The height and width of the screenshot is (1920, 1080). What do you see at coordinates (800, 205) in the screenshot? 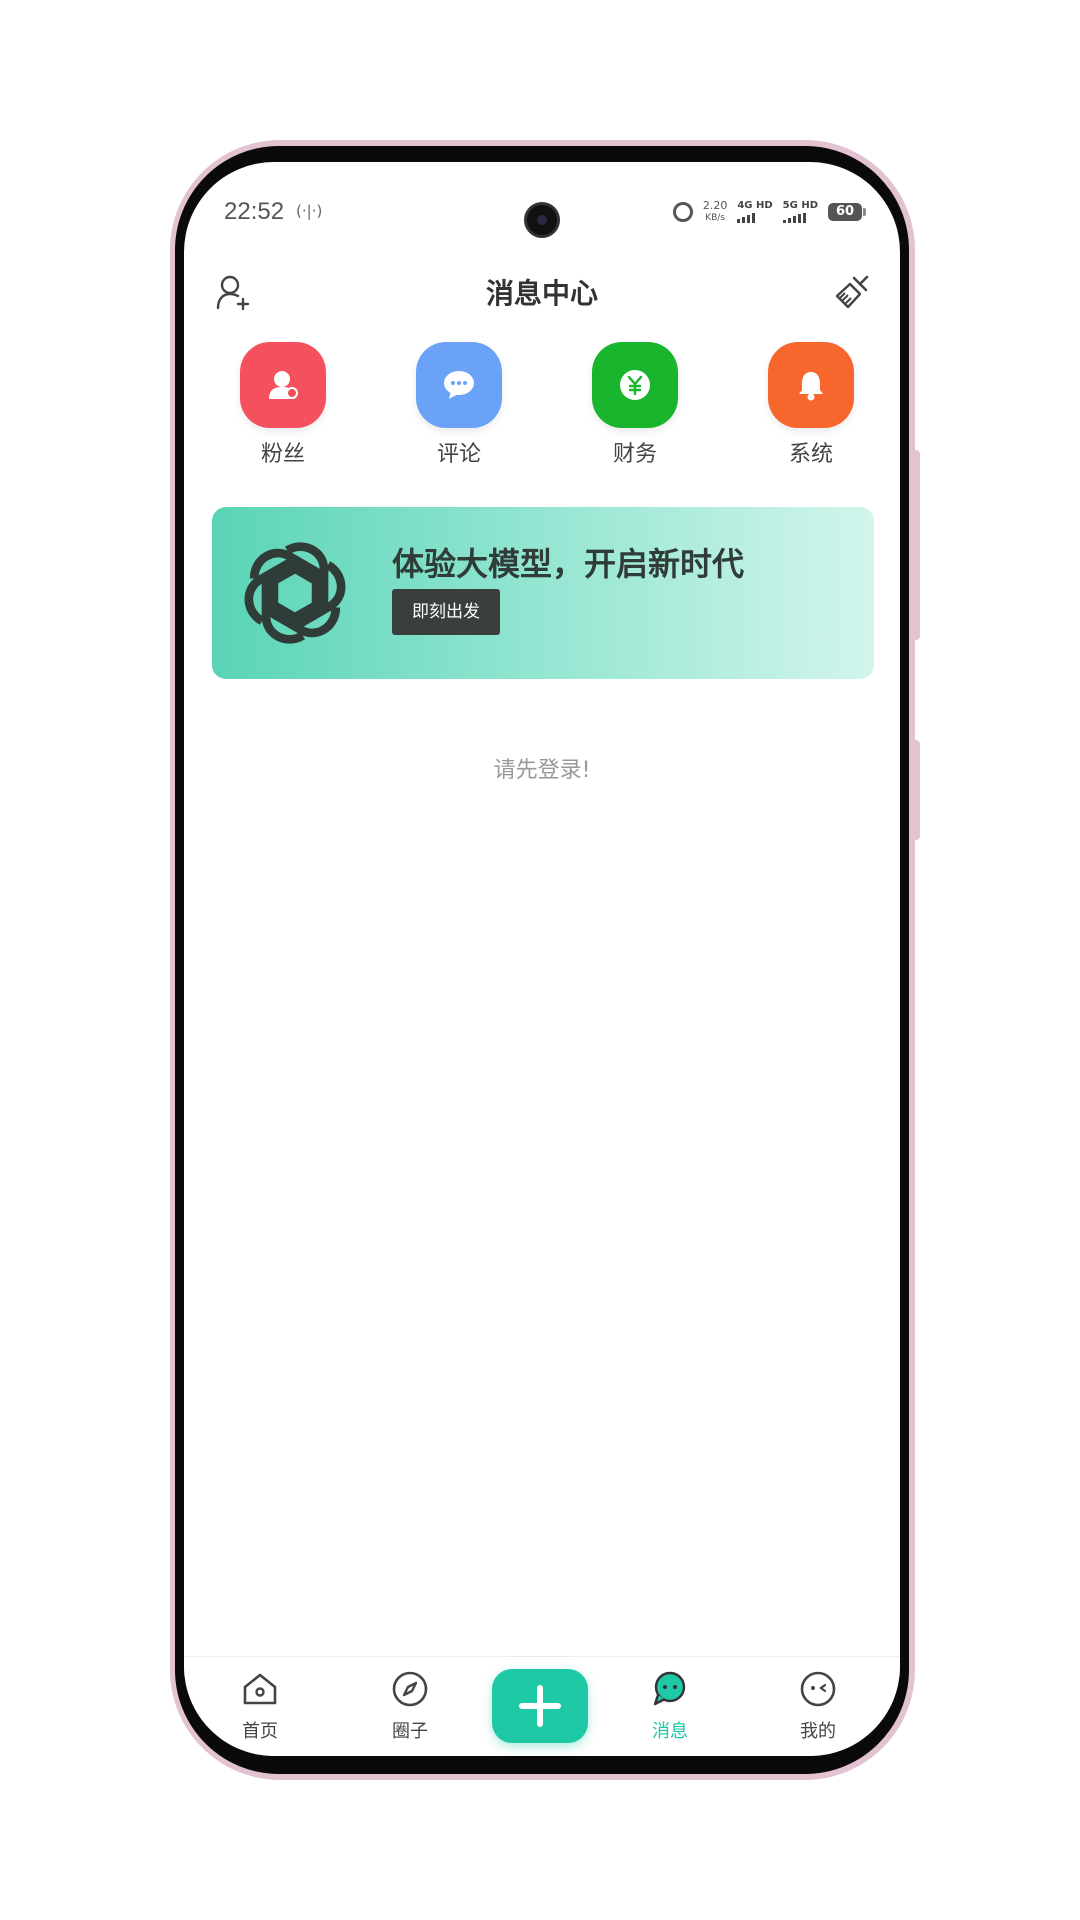
I see `sim2-label: 5G HD` at bounding box center [800, 205].